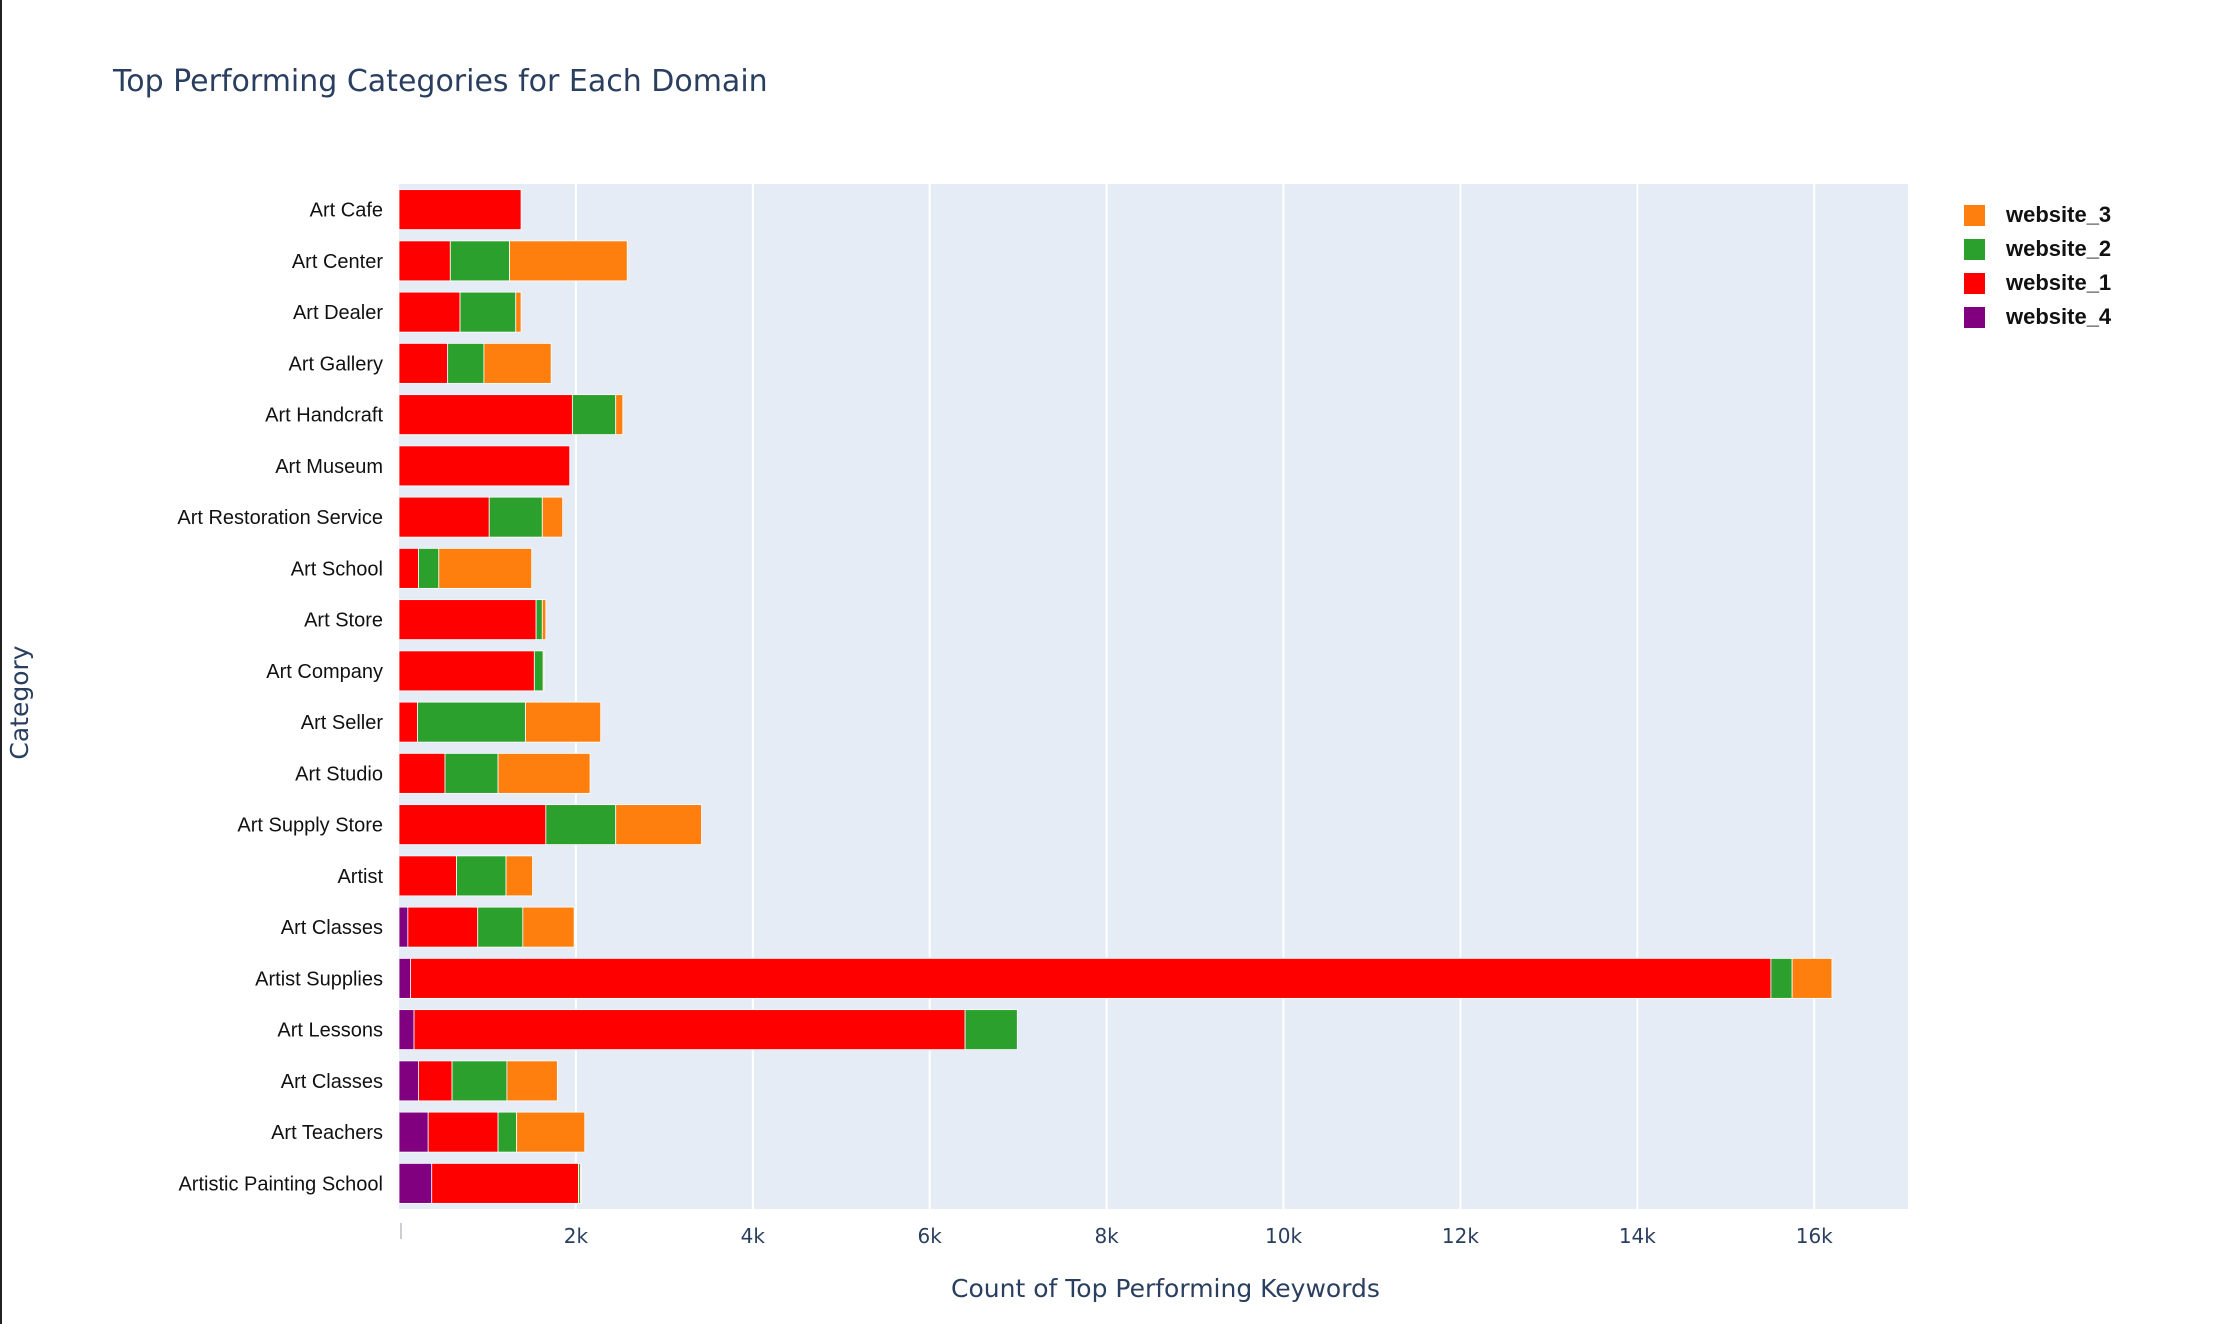 The width and height of the screenshot is (2216, 1324). What do you see at coordinates (330, 1031) in the screenshot?
I see `y-tick-label: Art Lessons` at bounding box center [330, 1031].